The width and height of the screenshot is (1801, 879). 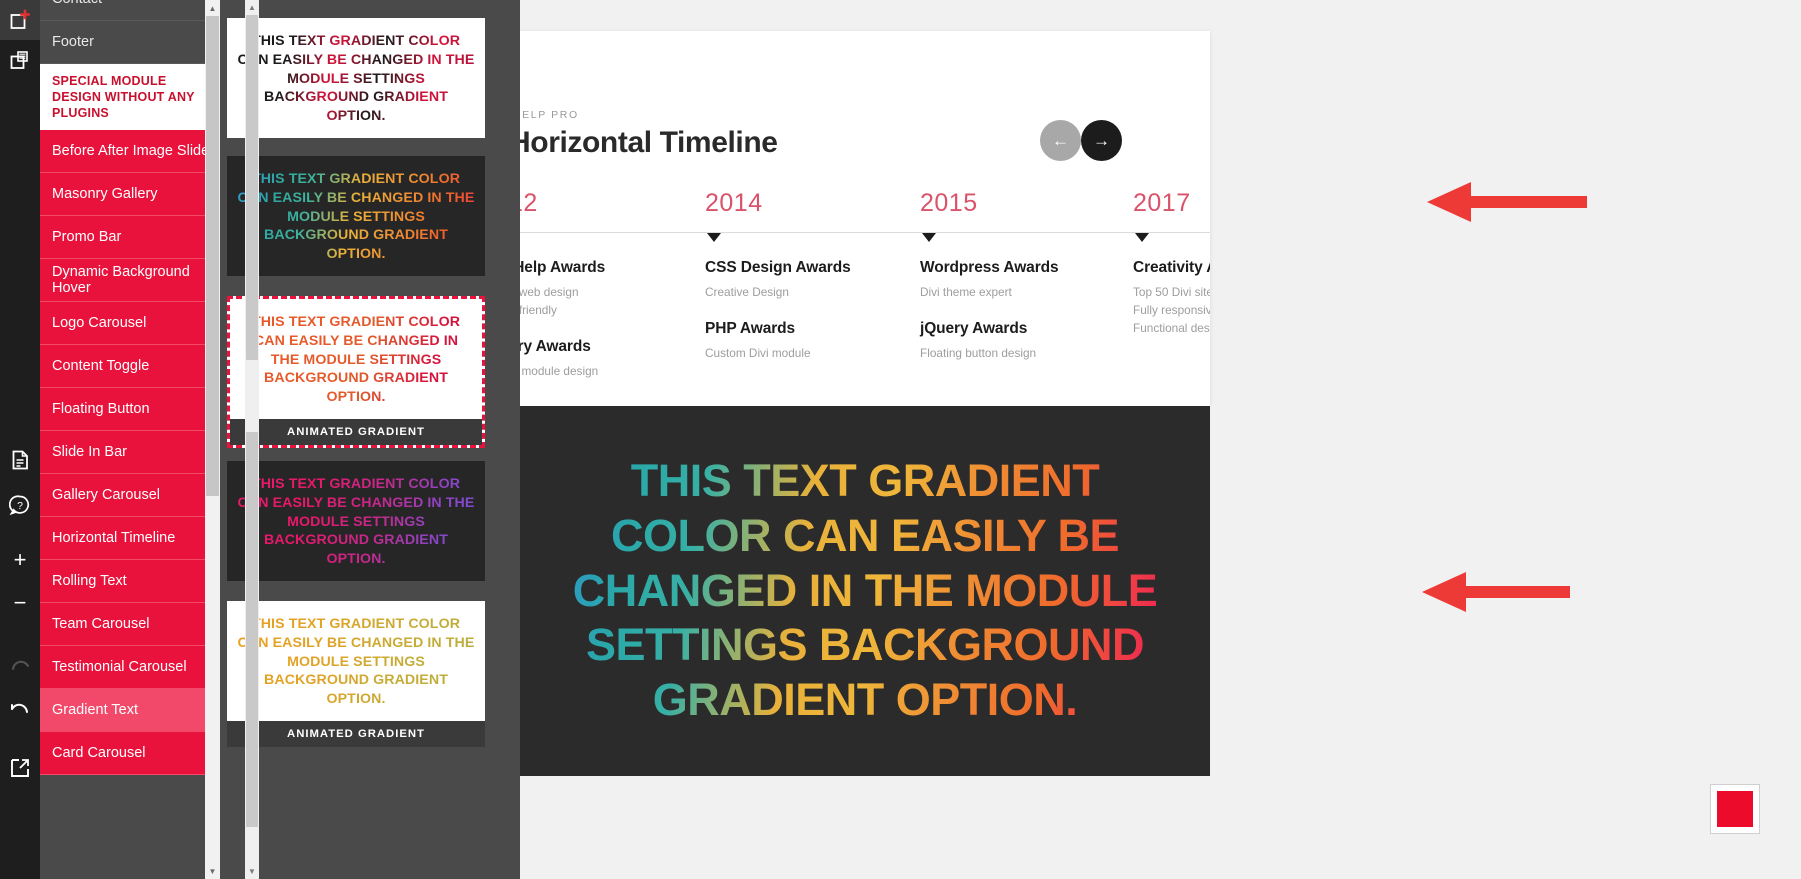 I want to click on timeline-entry-heading: .Help Awards, so click(x=557, y=267).